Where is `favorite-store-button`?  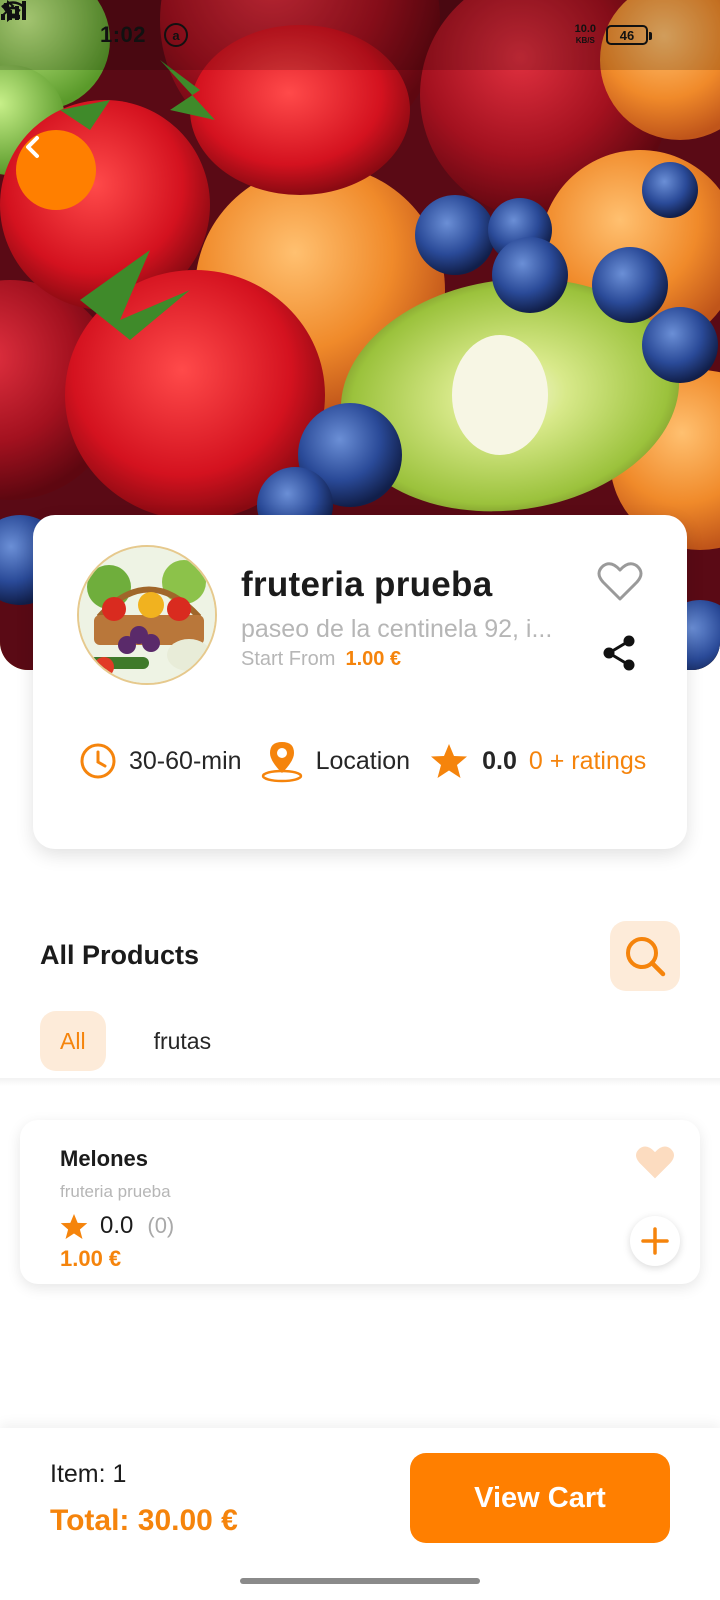 favorite-store-button is located at coordinates (620, 582).